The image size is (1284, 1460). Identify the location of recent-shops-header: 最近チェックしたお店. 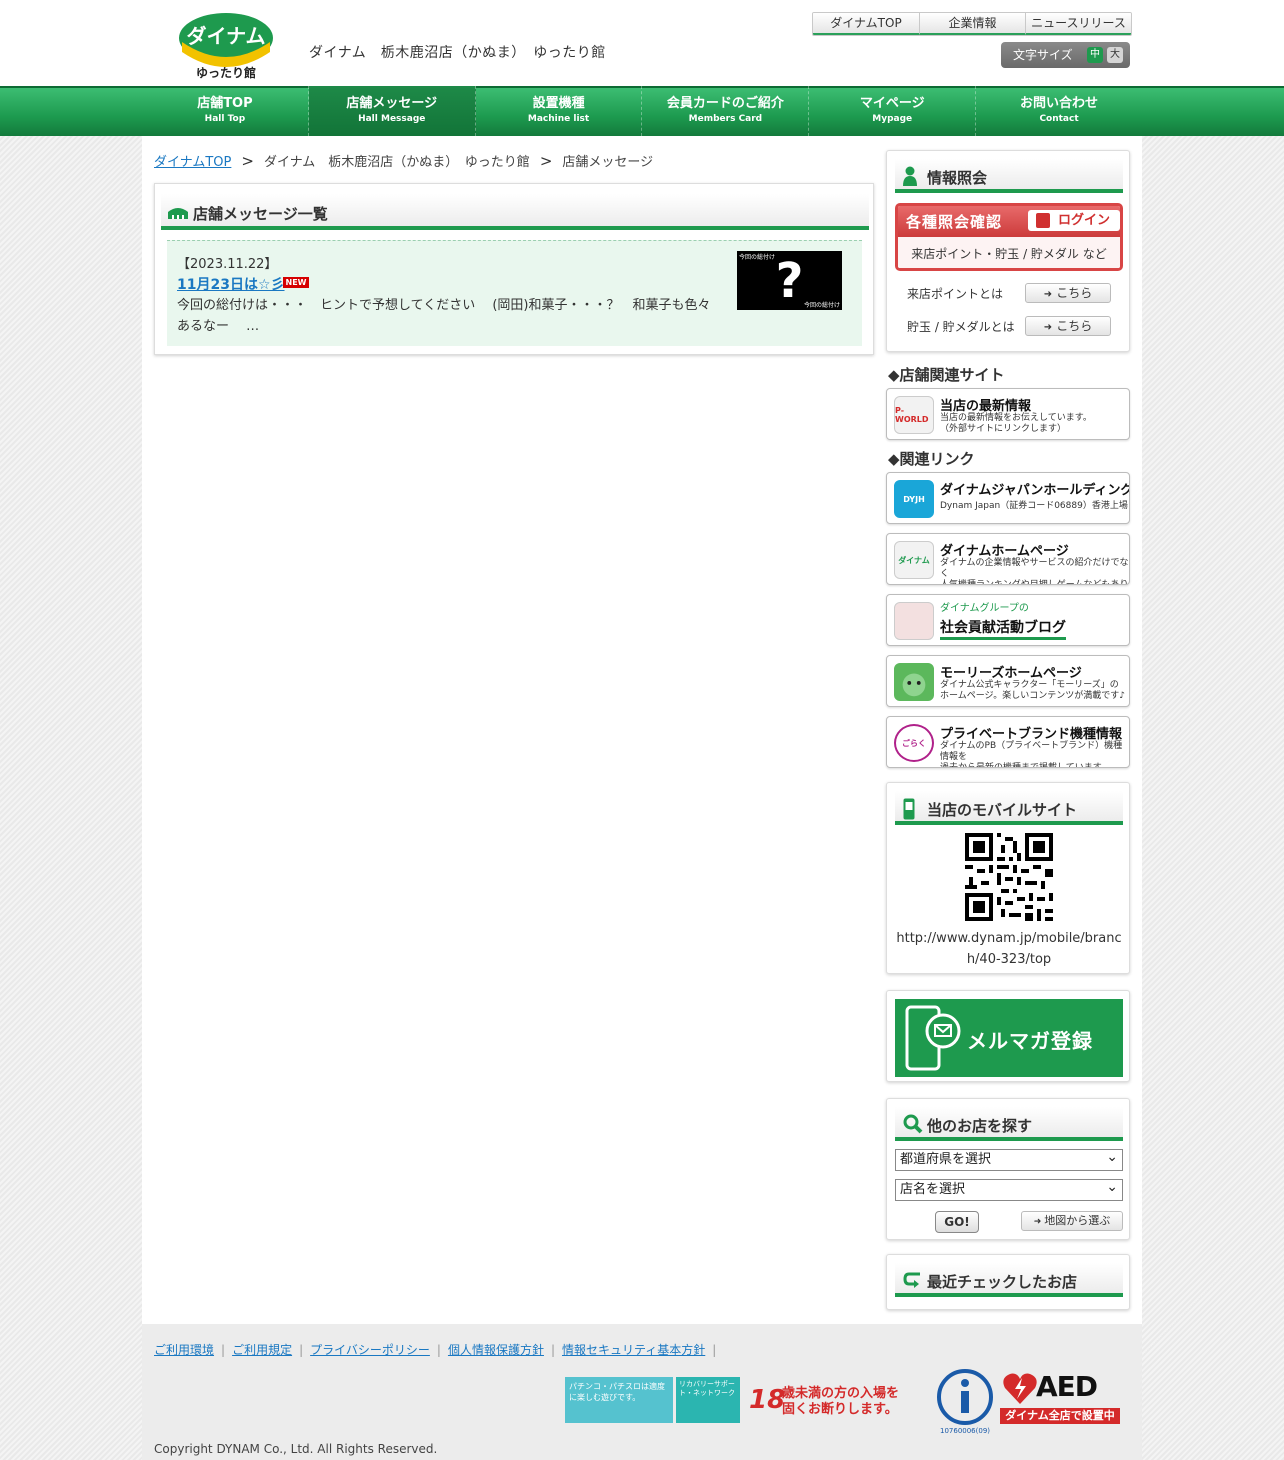
(1009, 1280).